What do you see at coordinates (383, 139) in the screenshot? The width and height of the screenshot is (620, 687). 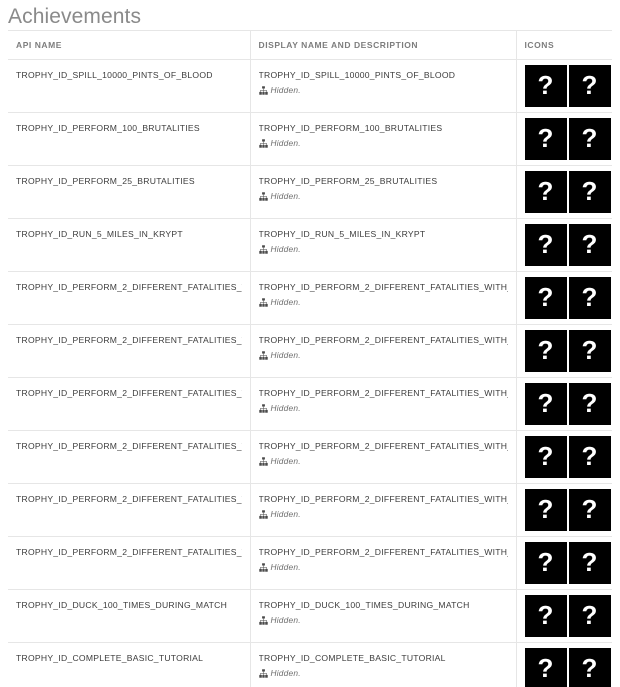 I see `cell-display-name: TROPHY_ID_PERFORM_100_BRUTALITIES Hidden.` at bounding box center [383, 139].